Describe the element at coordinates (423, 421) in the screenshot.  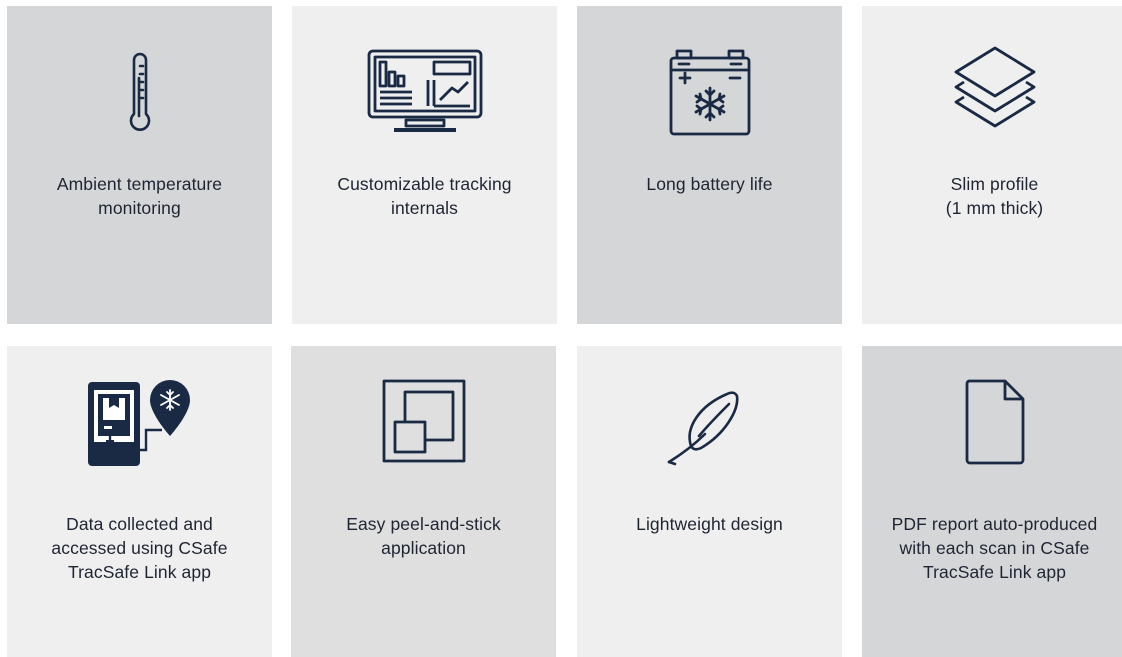
I see `peel-stick-icon` at that location.